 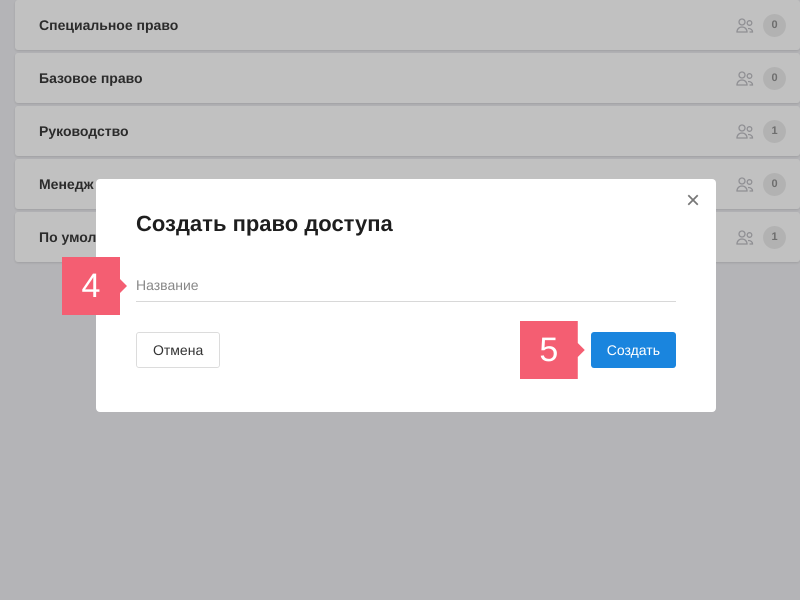 What do you see at coordinates (91, 78) in the screenshot?
I see `row-title: Базовое право` at bounding box center [91, 78].